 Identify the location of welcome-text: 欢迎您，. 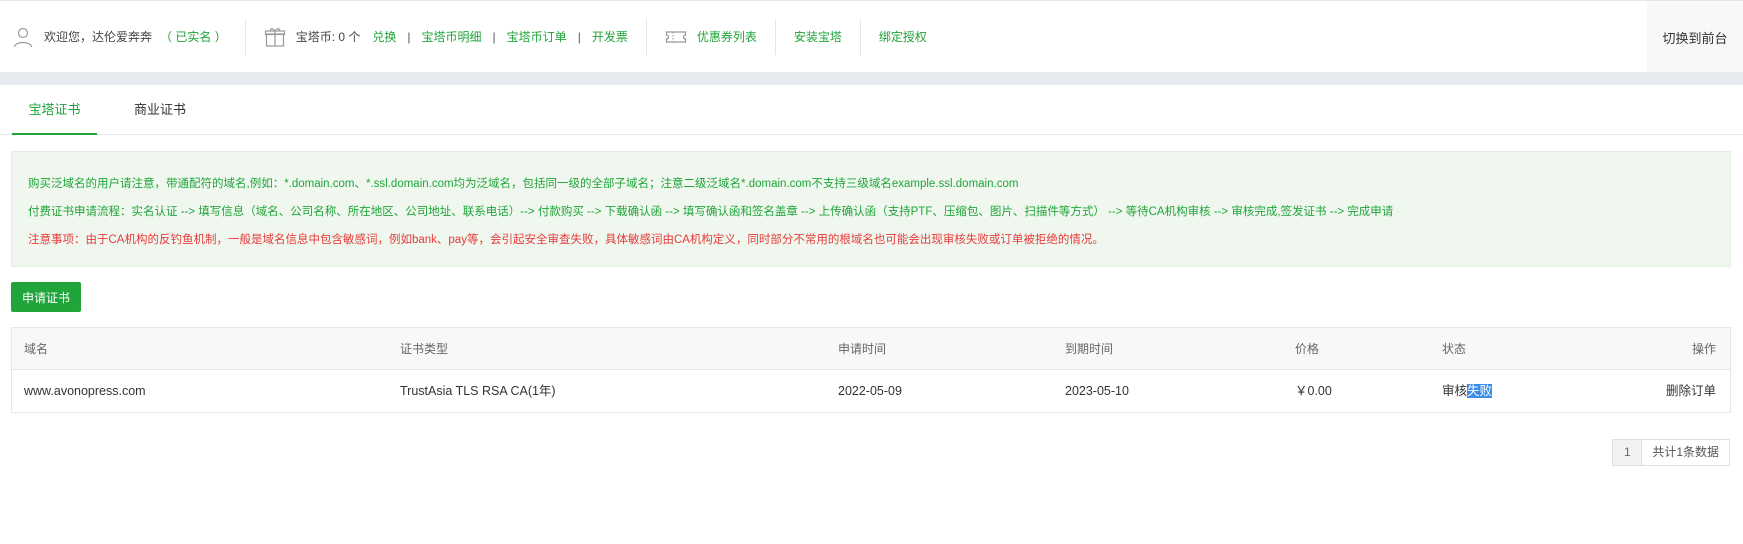
(68, 37).